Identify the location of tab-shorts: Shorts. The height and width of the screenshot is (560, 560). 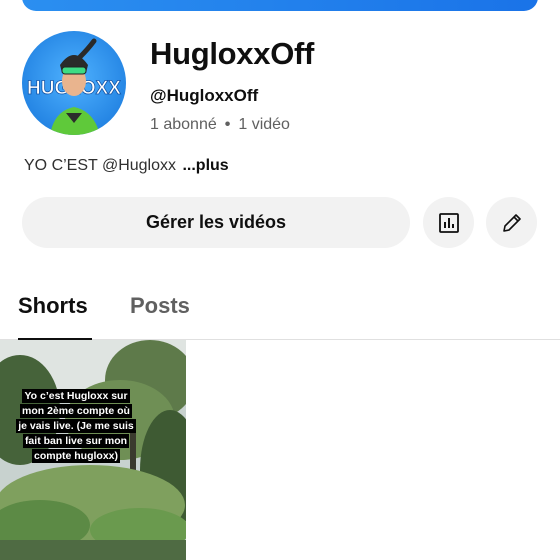
(53, 306).